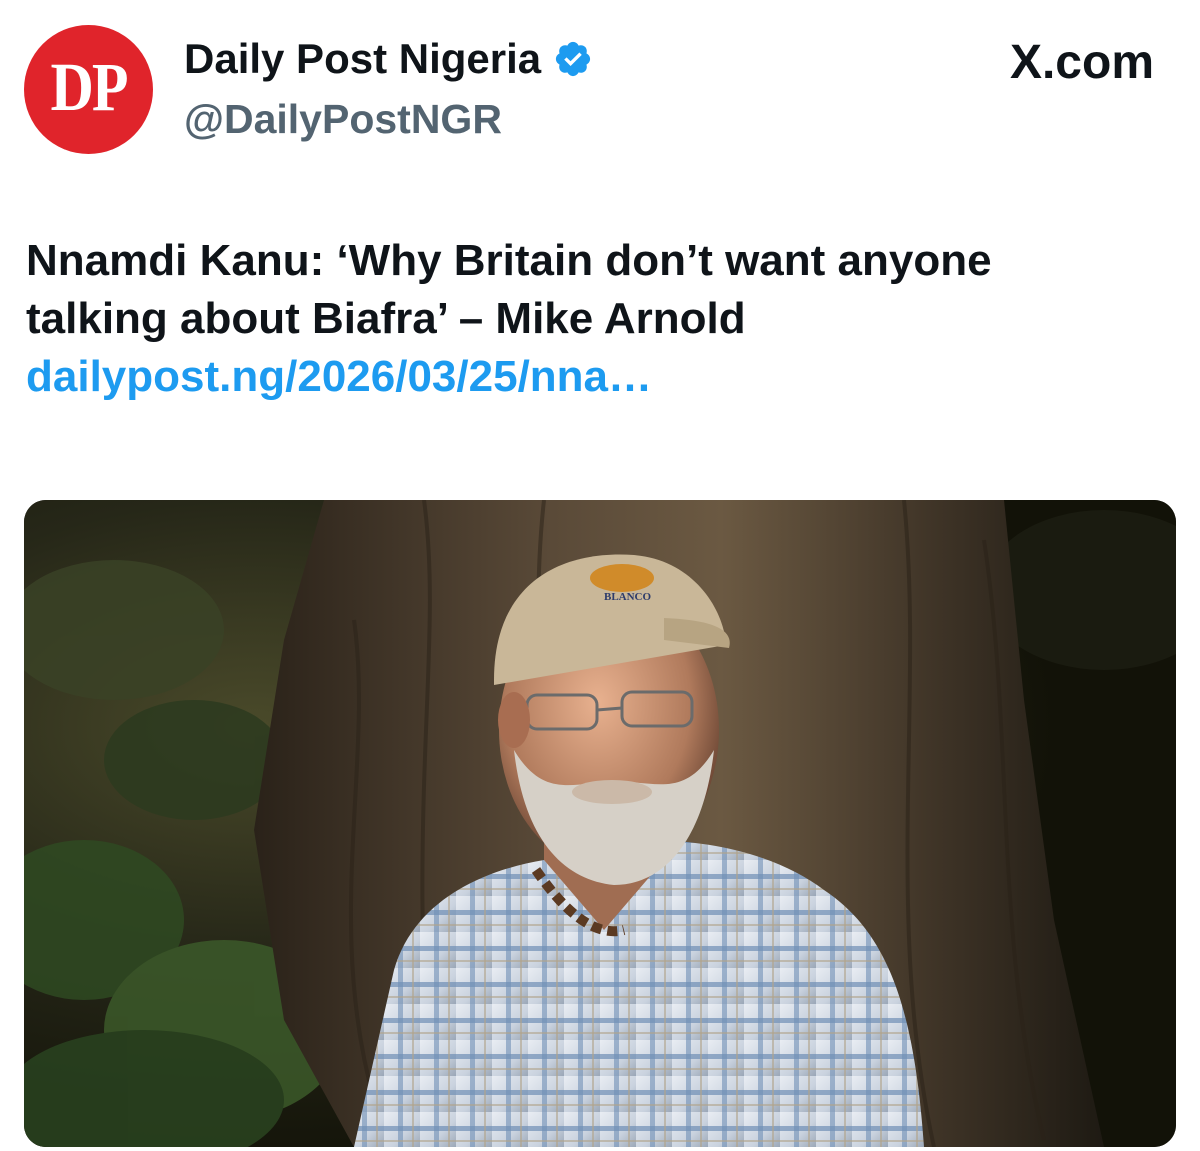 This screenshot has height=1151, width=1200. Describe the element at coordinates (386, 318) in the screenshot. I see `tweet-text-line-2: talking about Biafra’ – Mike Arnold` at that location.